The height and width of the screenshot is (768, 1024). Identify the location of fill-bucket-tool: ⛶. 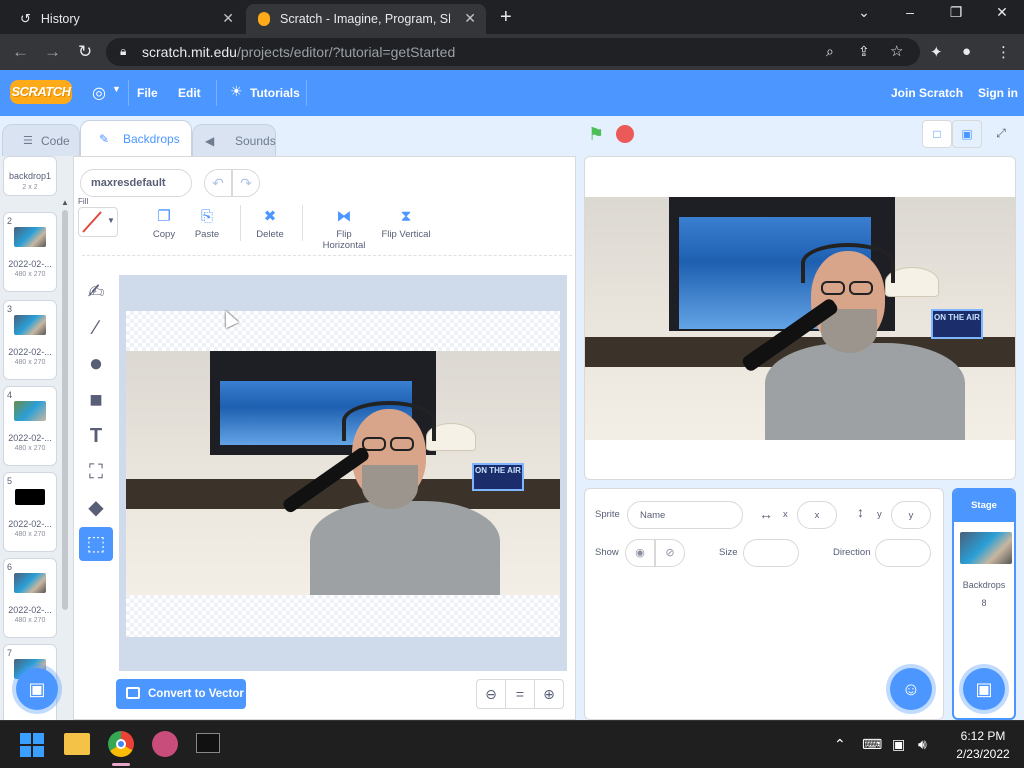
(96, 472).